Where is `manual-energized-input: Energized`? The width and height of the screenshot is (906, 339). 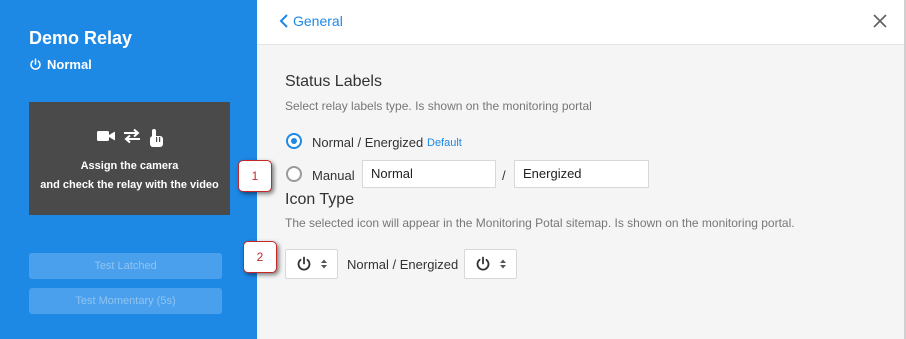
manual-energized-input: Energized is located at coordinates (581, 174).